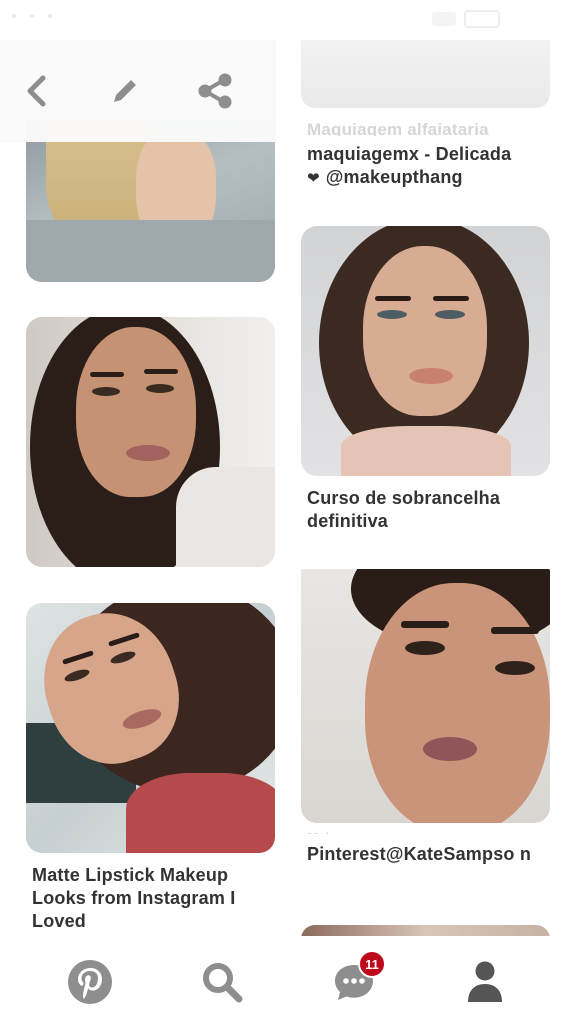 This screenshot has width=576, height=1024. I want to click on pin-action-bar, so click(138, 91).